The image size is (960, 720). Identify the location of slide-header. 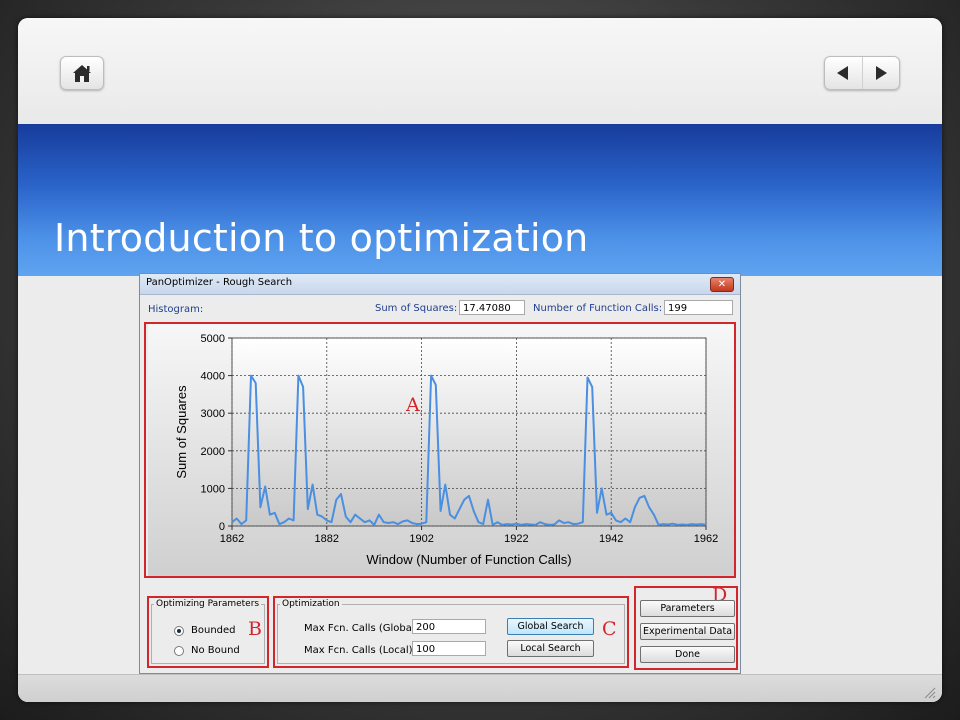
(480, 71).